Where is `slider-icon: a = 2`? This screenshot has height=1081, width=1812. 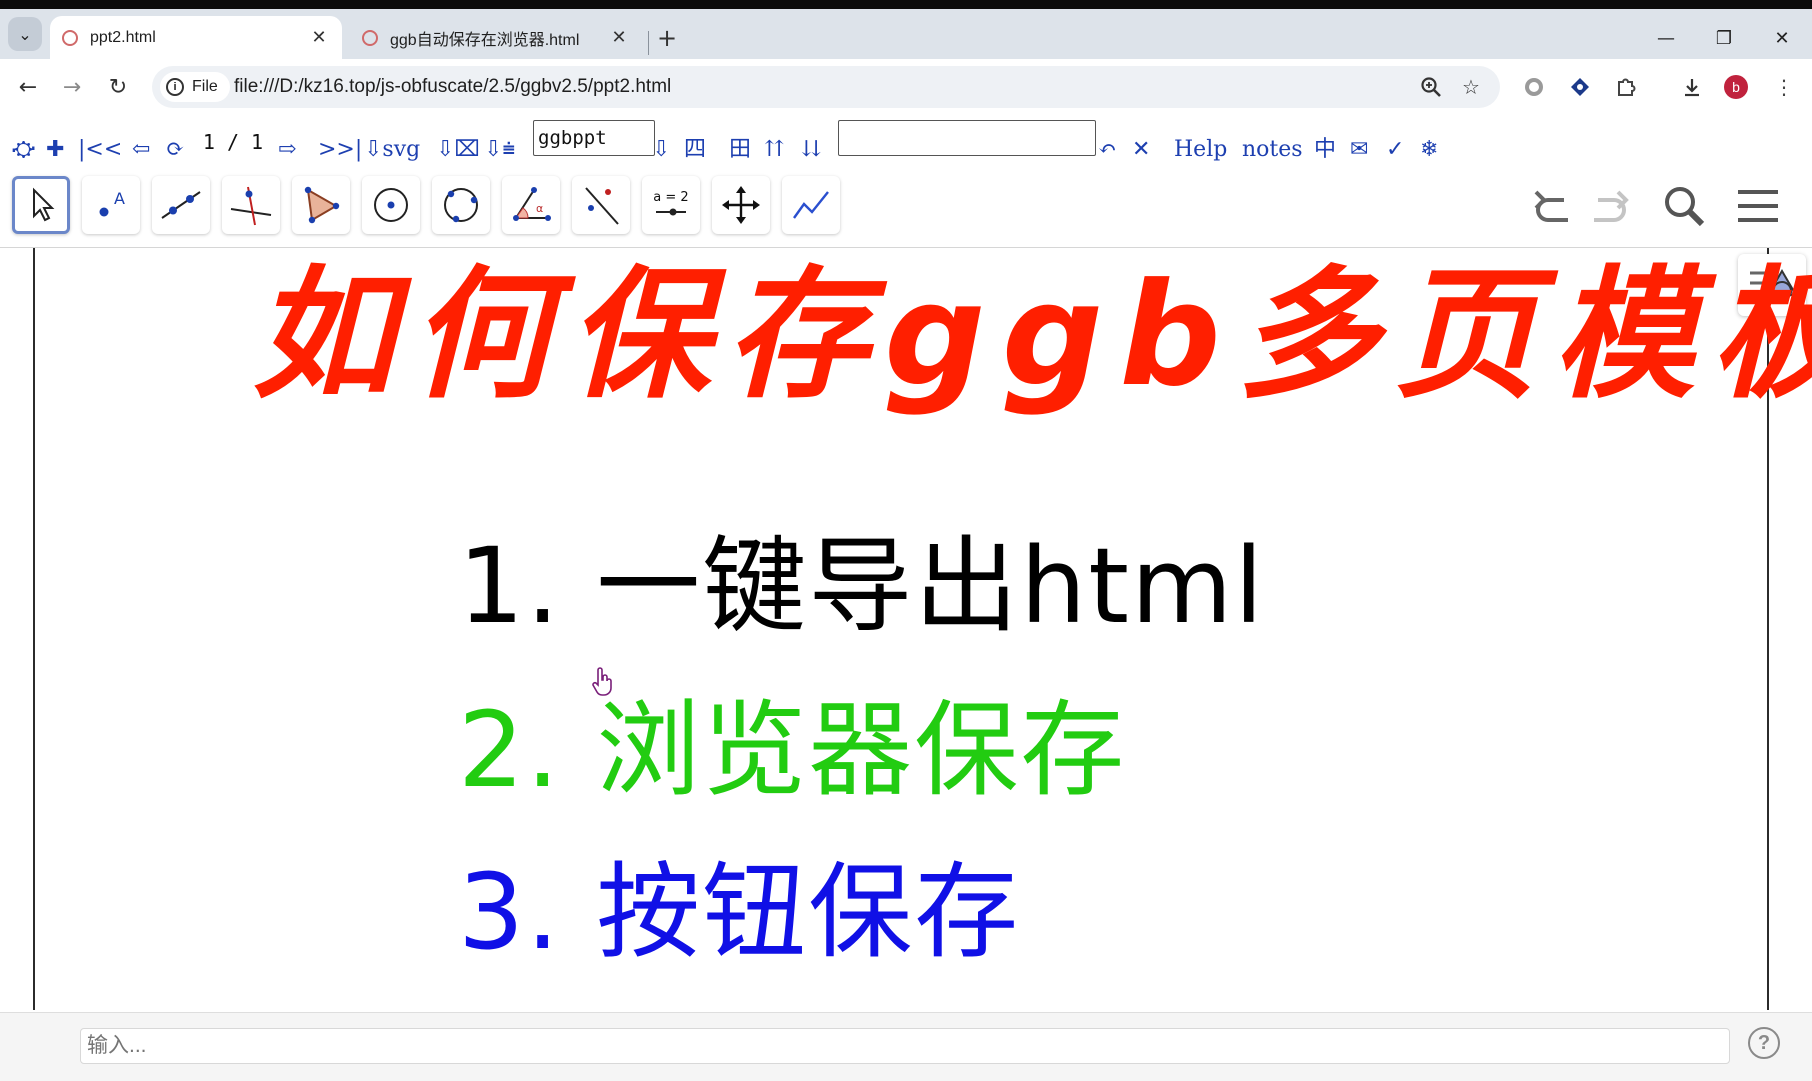
slider-icon: a = 2 is located at coordinates (671, 203).